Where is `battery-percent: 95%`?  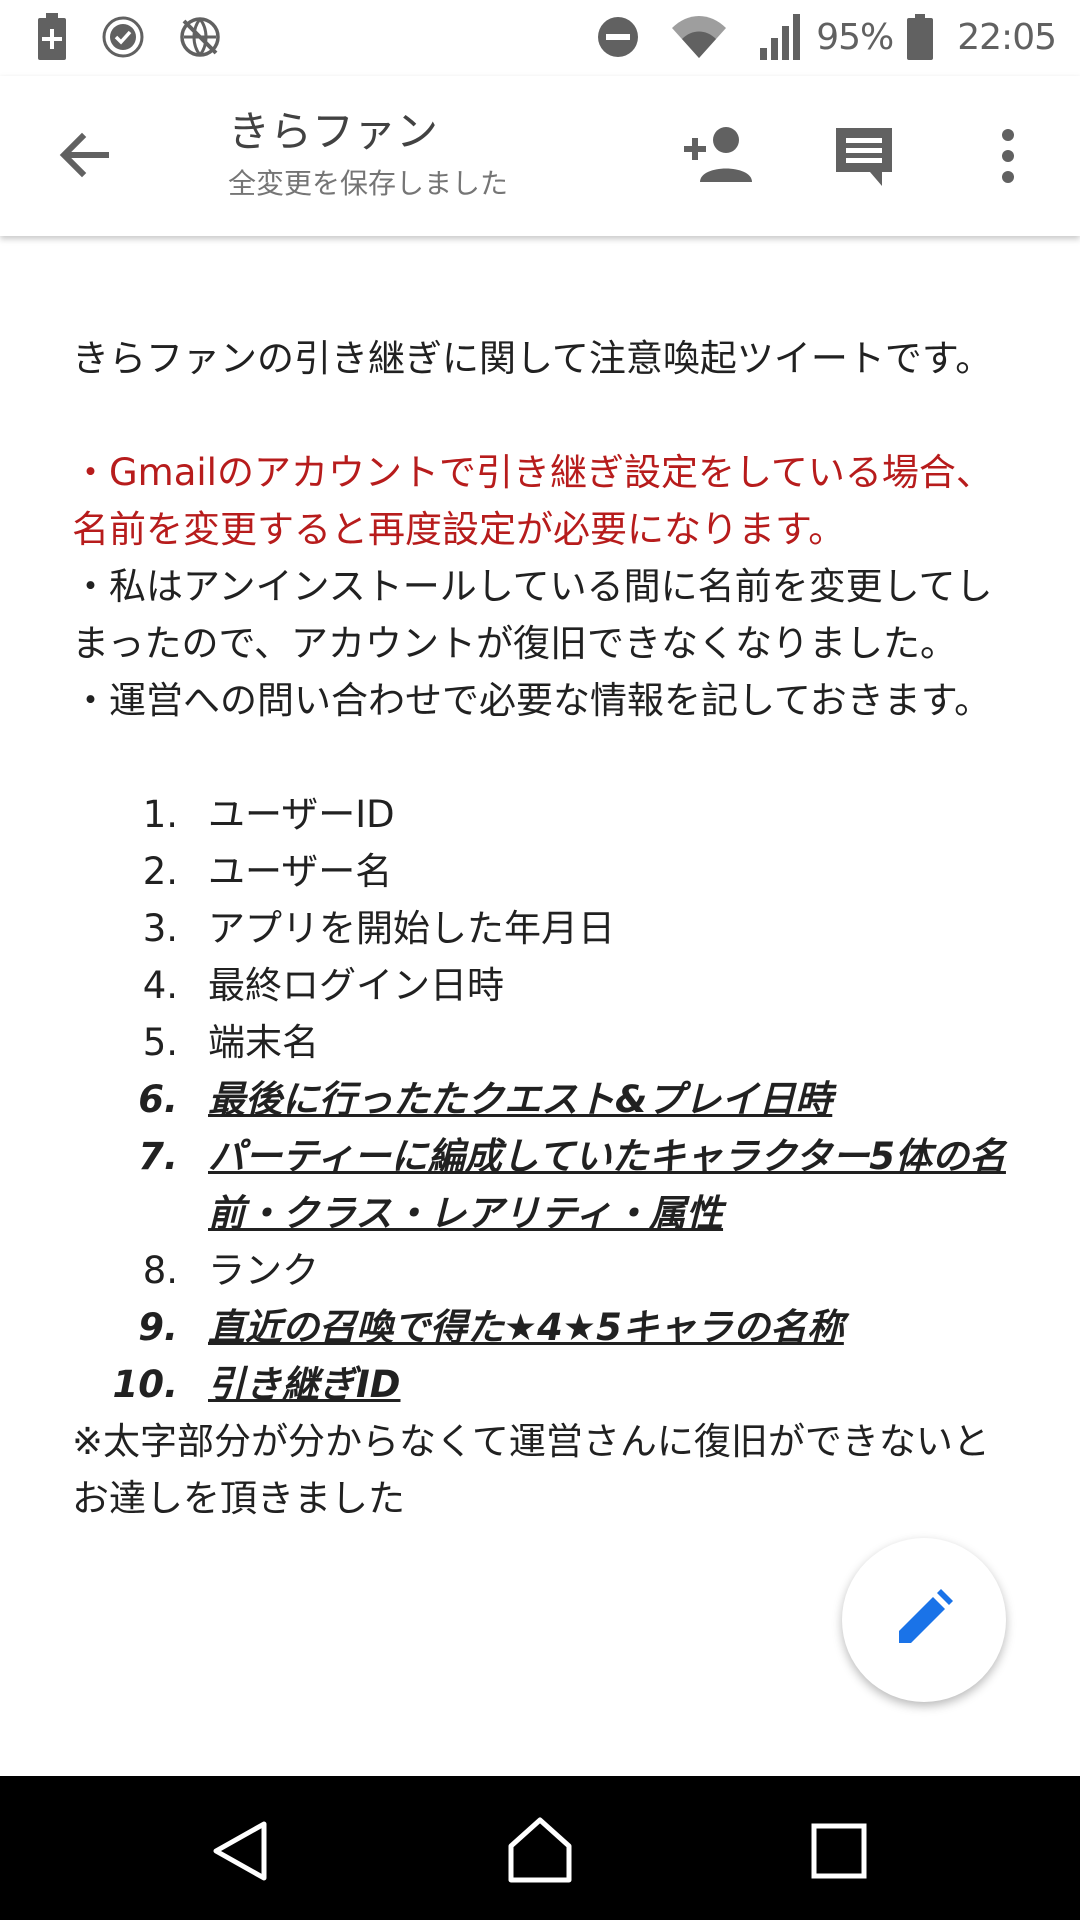
battery-percent: 95% is located at coordinates (855, 37).